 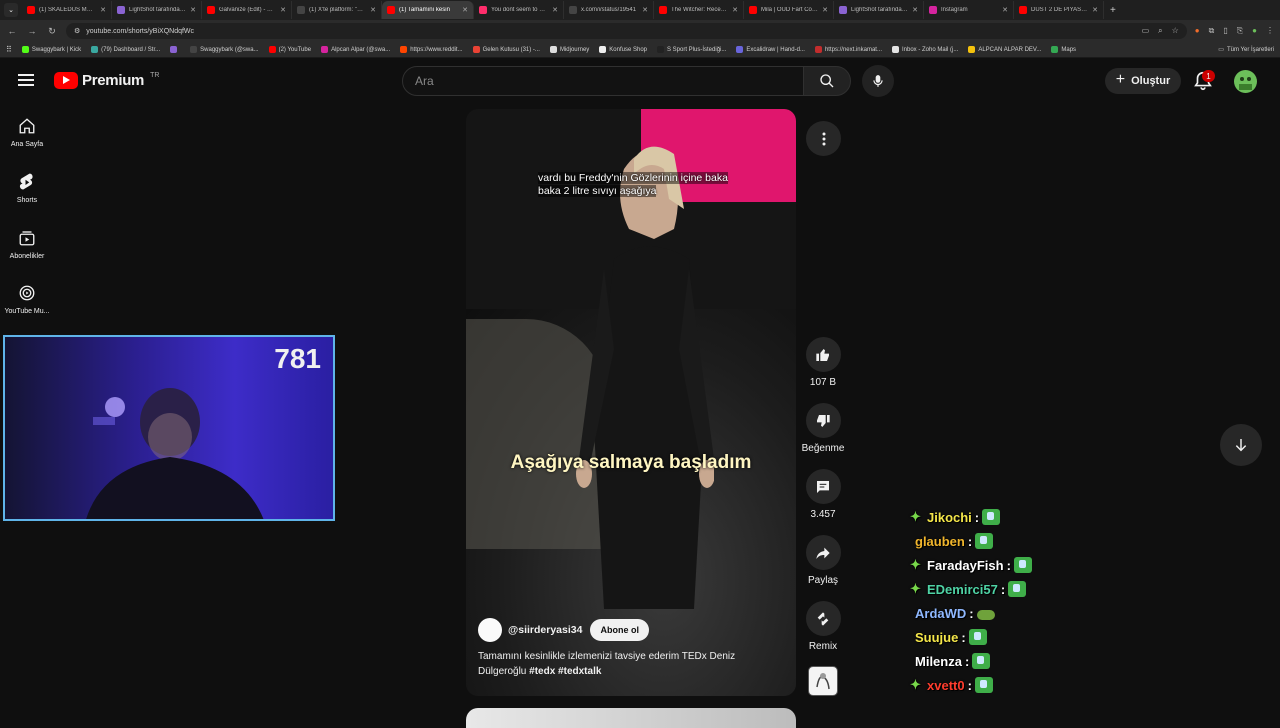 I want to click on reload-icon: ↻, so click(x=52, y=31).